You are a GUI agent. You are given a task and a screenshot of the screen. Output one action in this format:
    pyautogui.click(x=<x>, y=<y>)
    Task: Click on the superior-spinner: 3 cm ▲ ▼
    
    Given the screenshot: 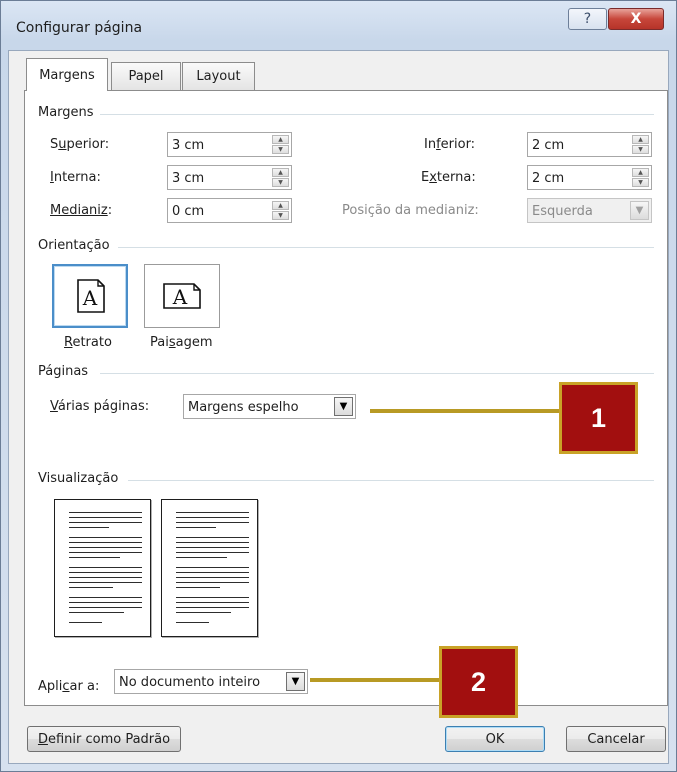 What is the action you would take?
    pyautogui.click(x=229, y=144)
    